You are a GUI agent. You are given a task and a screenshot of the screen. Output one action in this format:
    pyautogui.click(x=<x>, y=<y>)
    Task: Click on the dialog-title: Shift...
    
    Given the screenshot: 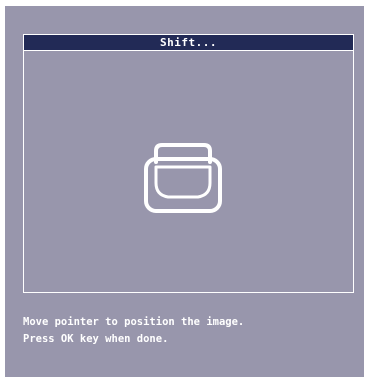 What is the action you would take?
    pyautogui.click(x=188, y=42)
    